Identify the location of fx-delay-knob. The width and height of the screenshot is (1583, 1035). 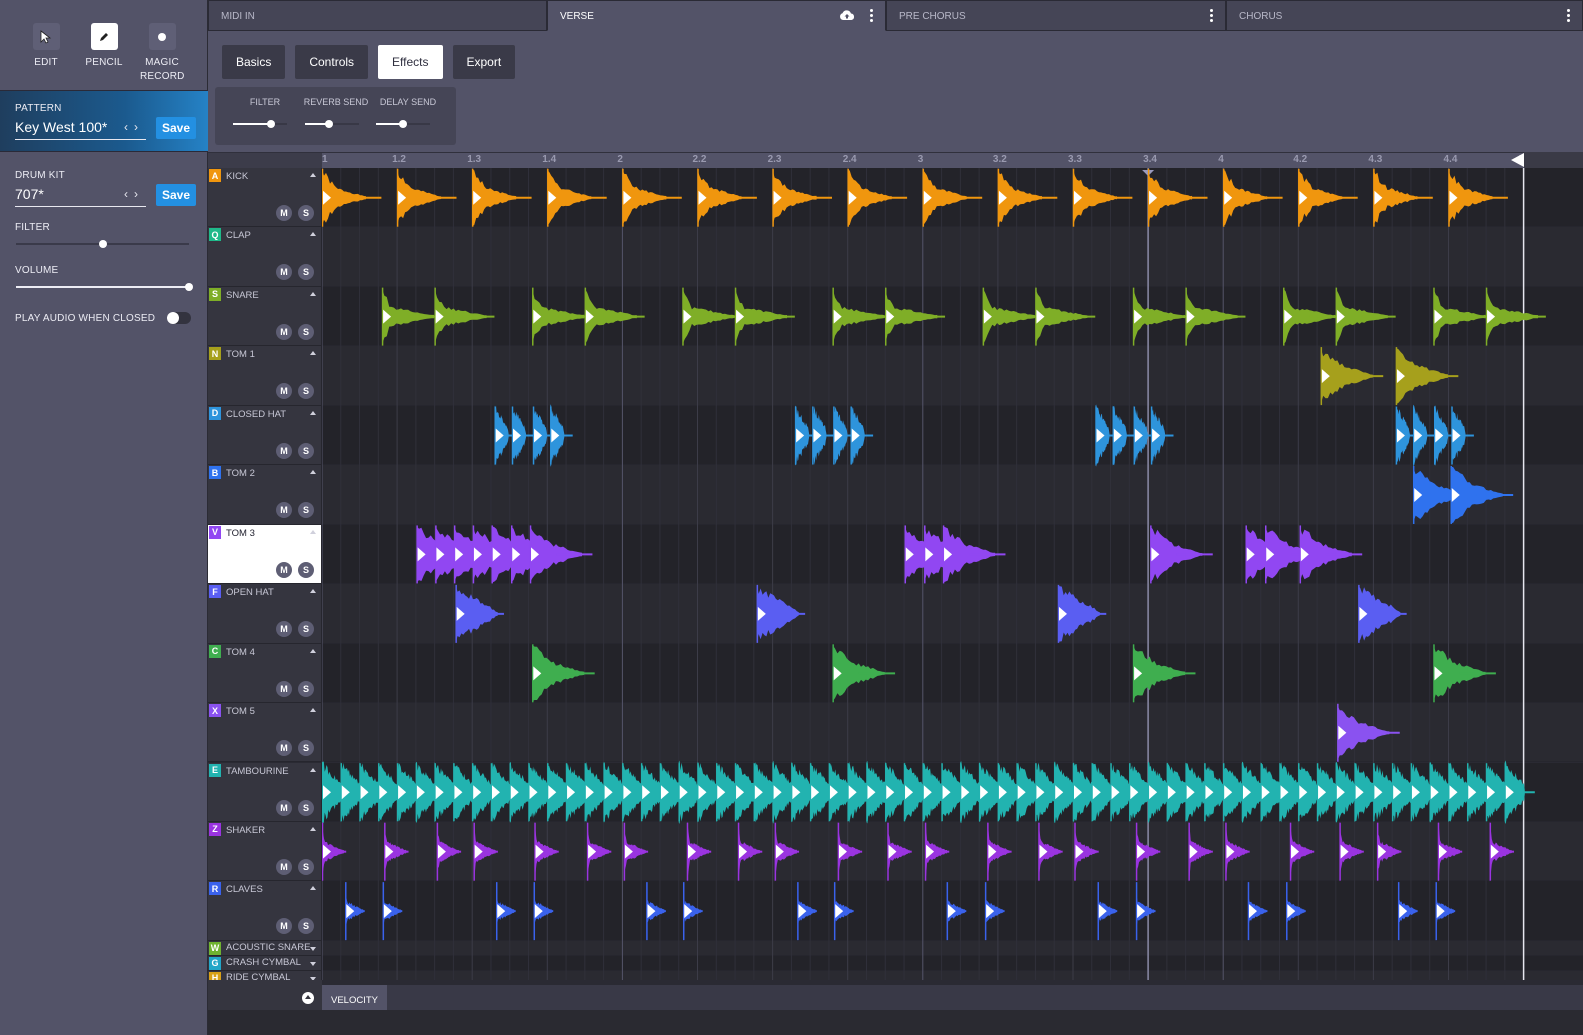
(403, 124).